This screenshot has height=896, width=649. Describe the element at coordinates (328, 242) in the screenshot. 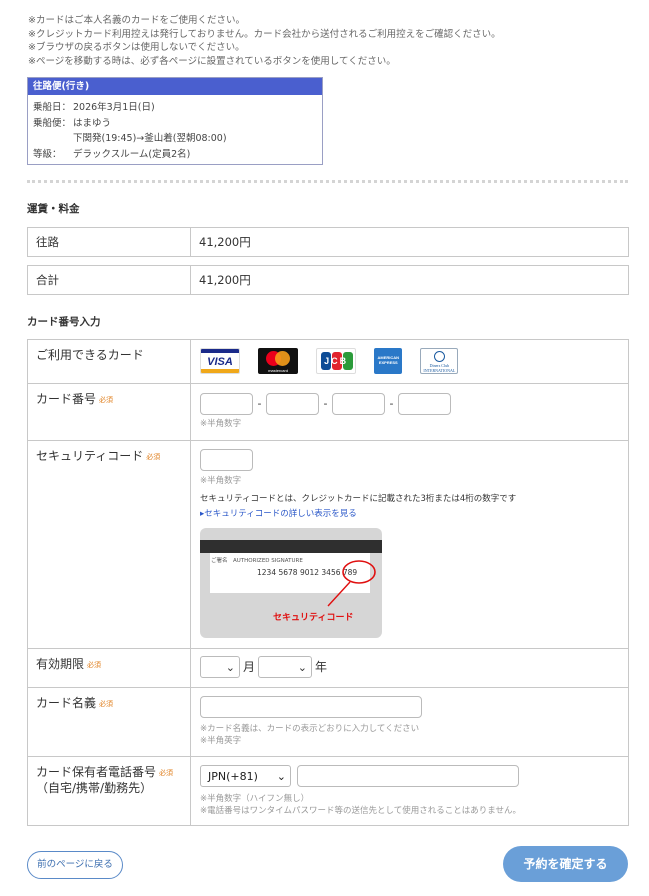

I see `fare-row-outbound: 往路 41,200円` at that location.